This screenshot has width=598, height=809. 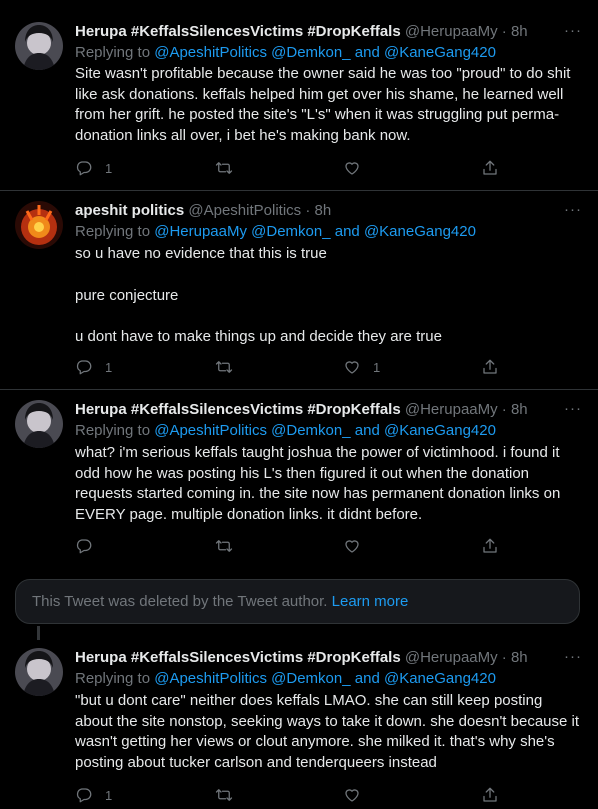 I want to click on reply-button, so click(x=90, y=546).